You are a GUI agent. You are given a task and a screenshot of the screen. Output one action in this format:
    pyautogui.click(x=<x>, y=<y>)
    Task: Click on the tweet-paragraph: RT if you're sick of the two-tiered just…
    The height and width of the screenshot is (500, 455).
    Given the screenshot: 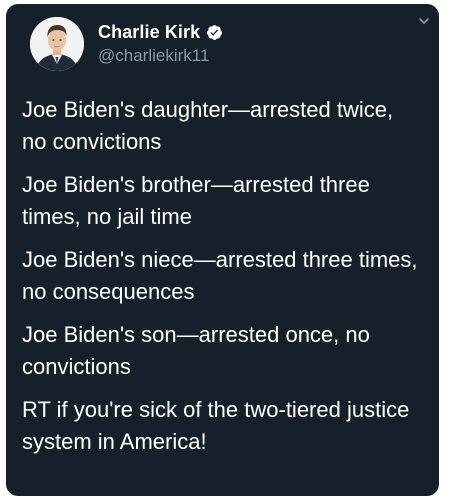 What is the action you would take?
    pyautogui.click(x=216, y=425)
    